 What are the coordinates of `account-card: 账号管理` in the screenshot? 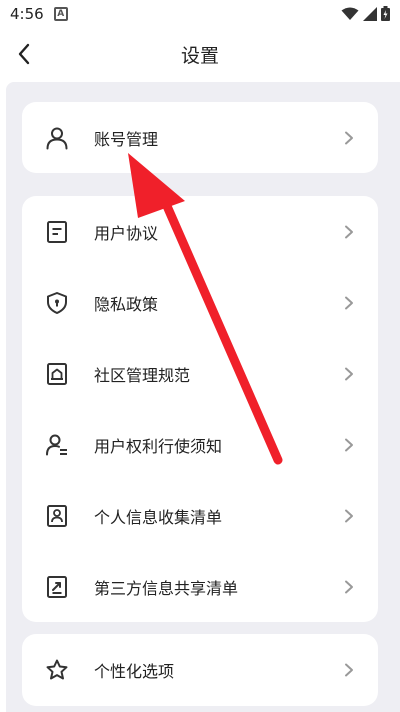 It's located at (200, 137).